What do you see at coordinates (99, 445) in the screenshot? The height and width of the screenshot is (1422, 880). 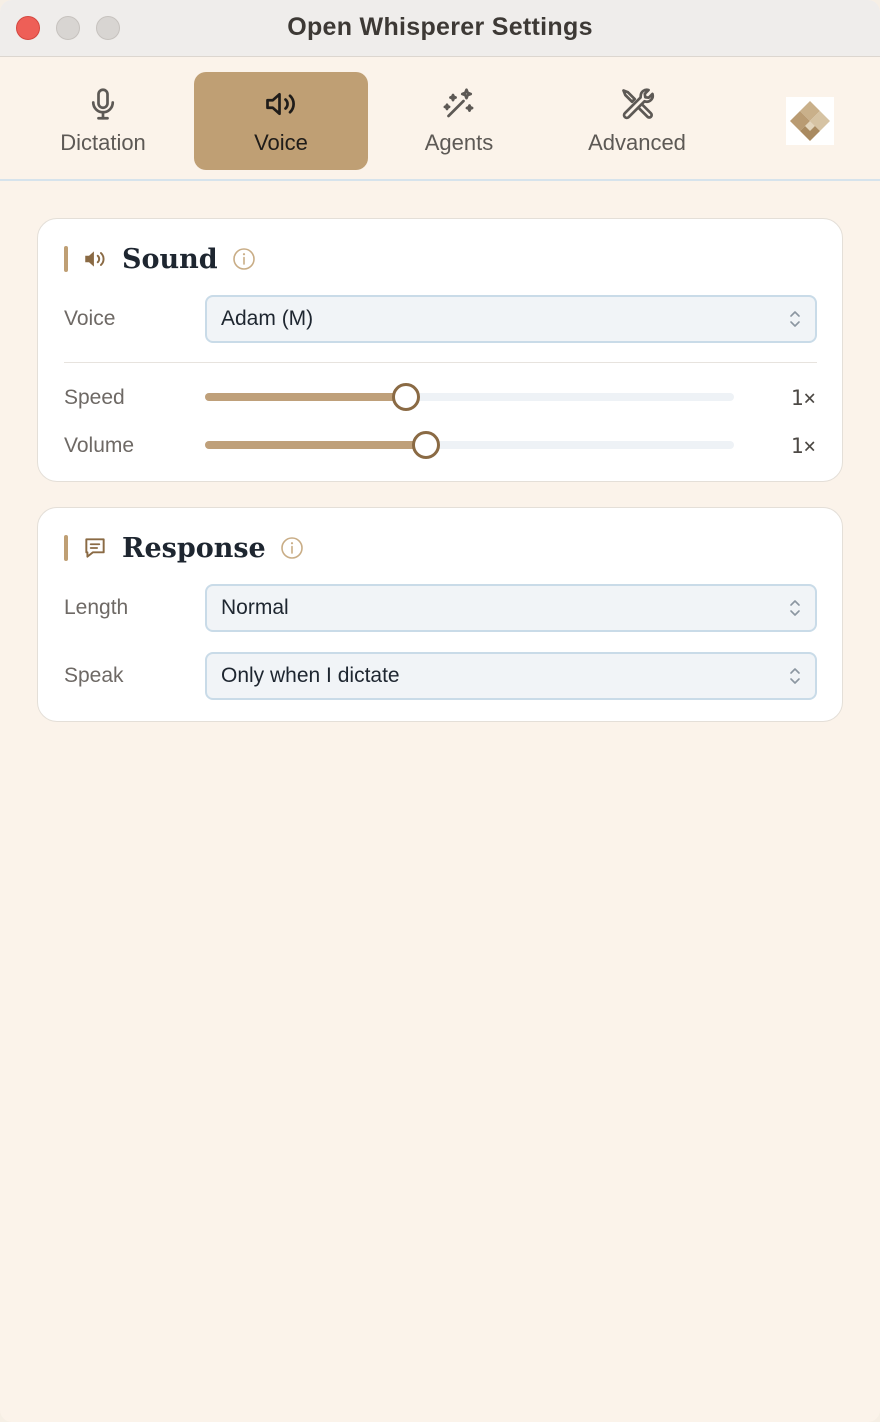 I see `volume-label: Volume` at bounding box center [99, 445].